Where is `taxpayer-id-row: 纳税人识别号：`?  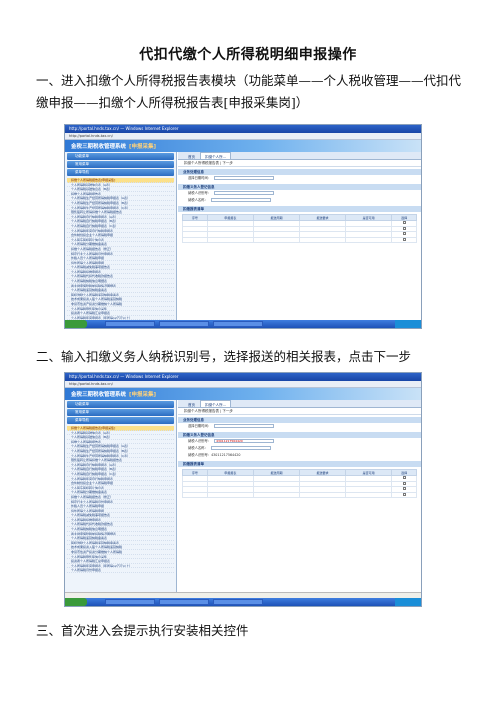
taxpayer-id-row: 纳税人识别号： is located at coordinates (299, 193).